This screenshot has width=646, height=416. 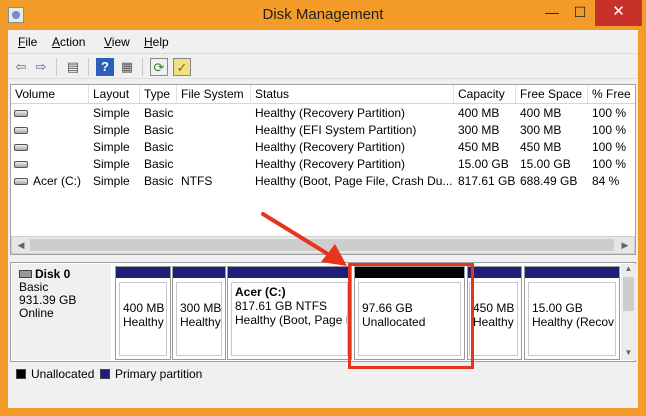 What do you see at coordinates (625, 245) in the screenshot?
I see `scroll-right-arrow-icon: ▶` at bounding box center [625, 245].